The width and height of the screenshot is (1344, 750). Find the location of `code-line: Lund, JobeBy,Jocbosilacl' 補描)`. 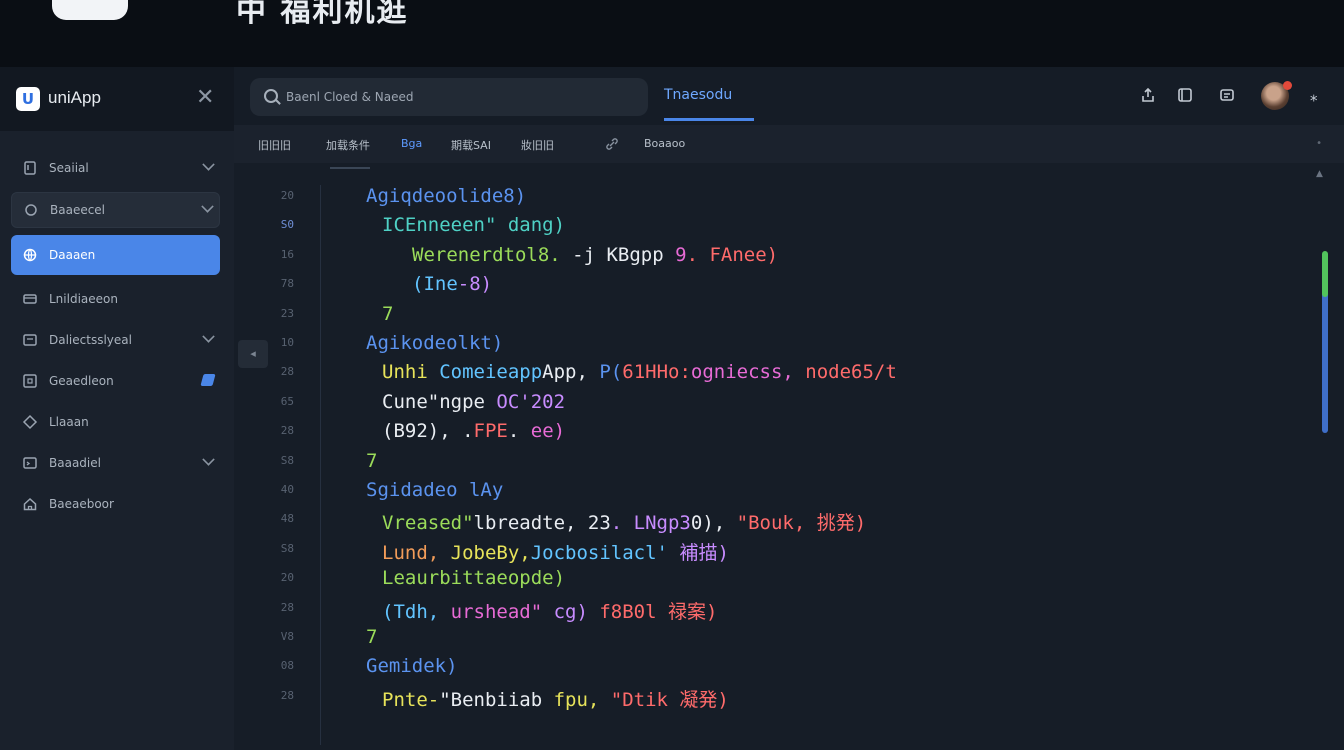

code-line: Lund, JobeBy,Jocbosilacl' 補描) is located at coordinates (555, 551).